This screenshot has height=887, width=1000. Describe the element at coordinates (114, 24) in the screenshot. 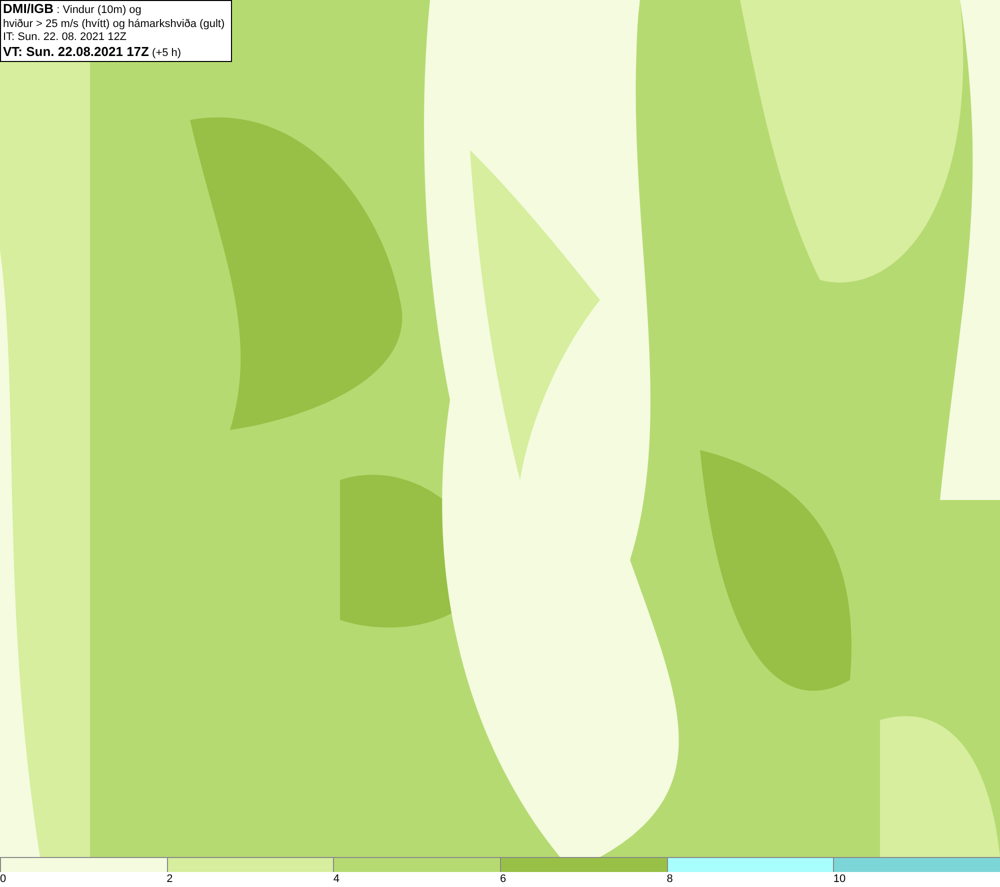

I see `header-line: hviður > 25 m/s (hvítt) og hámarkshviða (gult)` at that location.